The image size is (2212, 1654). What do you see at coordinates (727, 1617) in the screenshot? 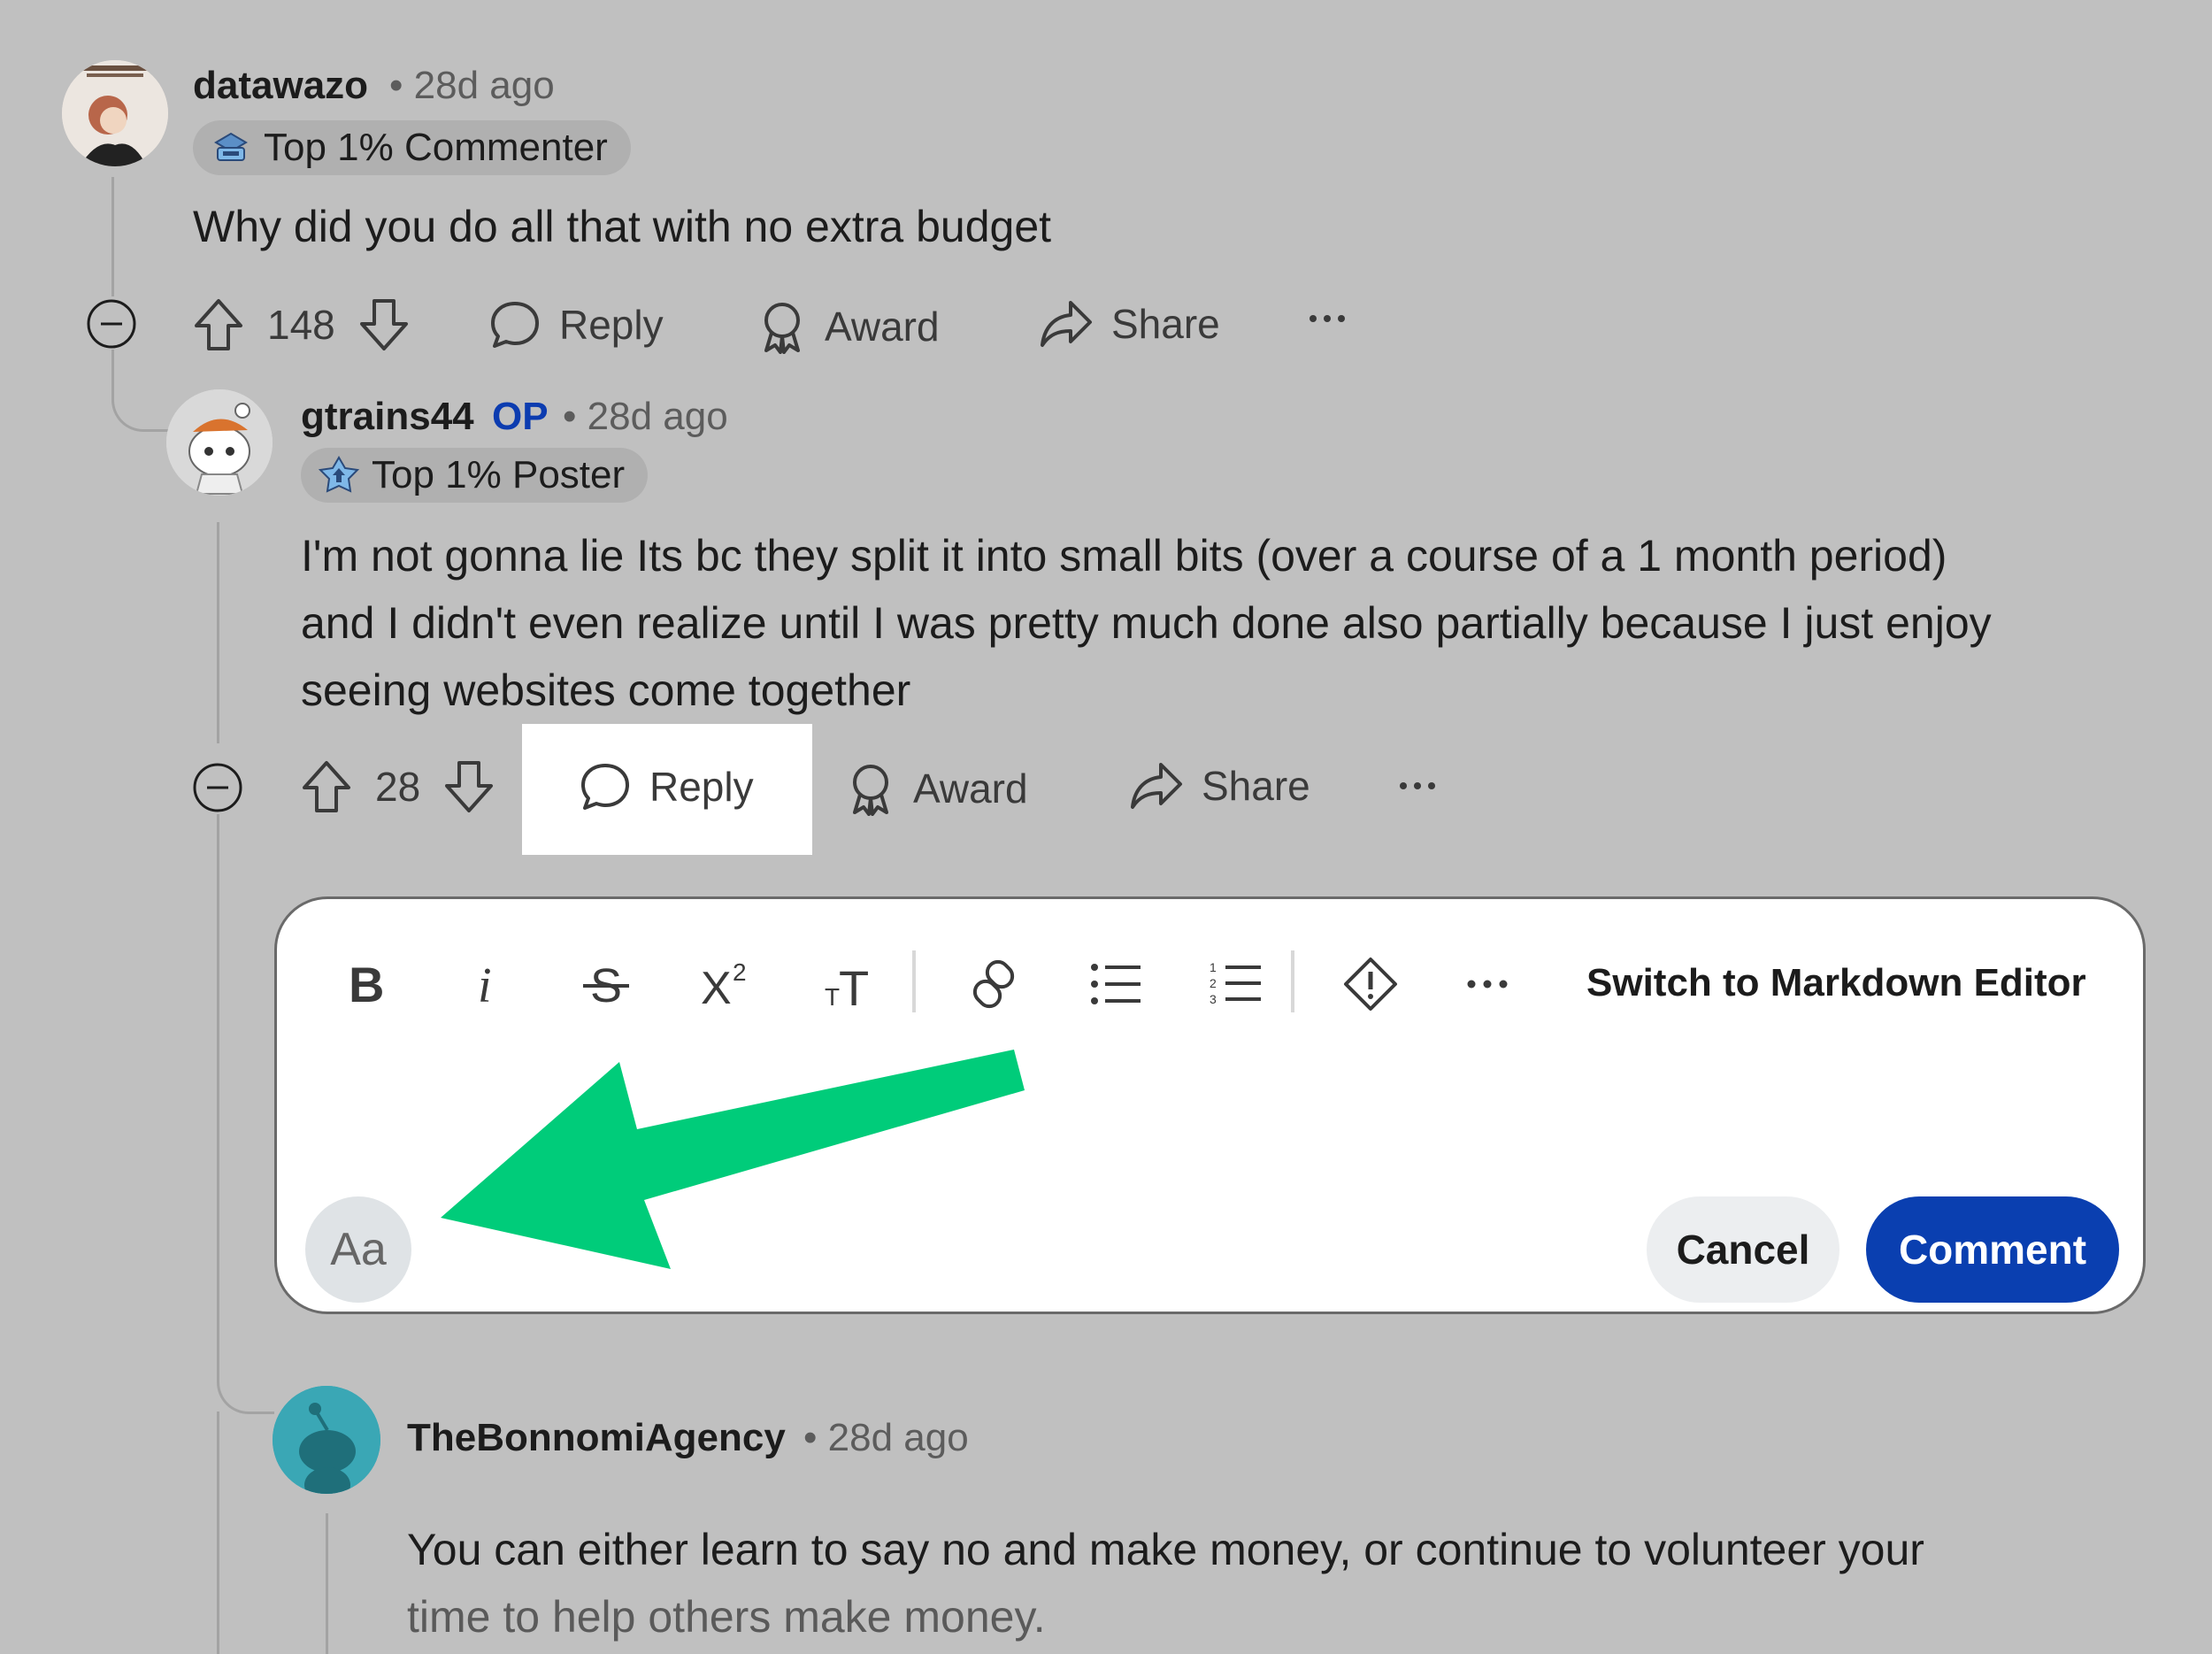
I see `comment-body-line: time to help others make money.` at bounding box center [727, 1617].